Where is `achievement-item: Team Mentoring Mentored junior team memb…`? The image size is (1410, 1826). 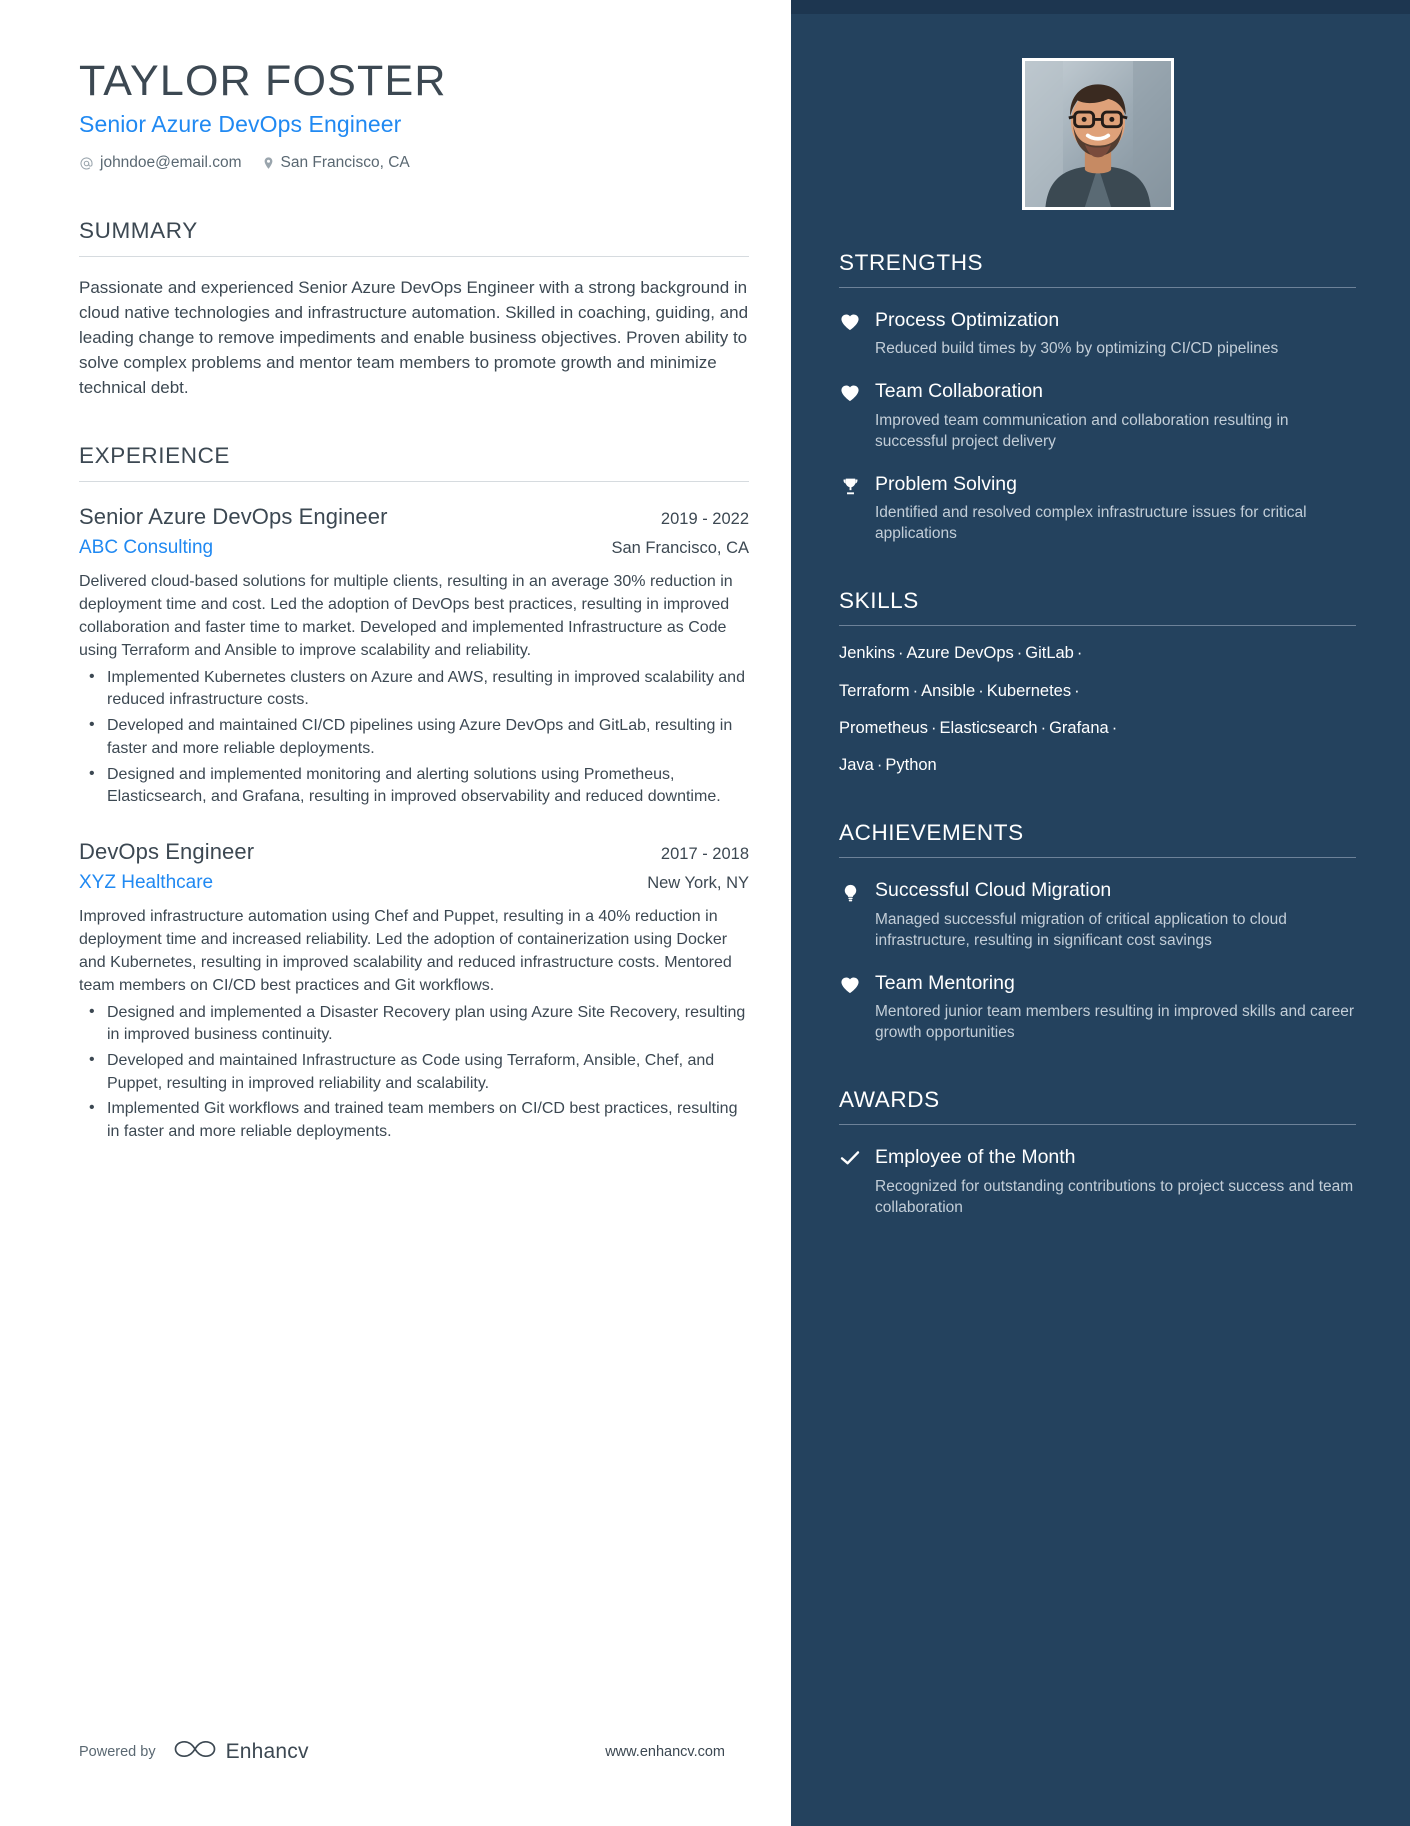 achievement-item: Team Mentoring Mentored junior team memb… is located at coordinates (1097, 1007).